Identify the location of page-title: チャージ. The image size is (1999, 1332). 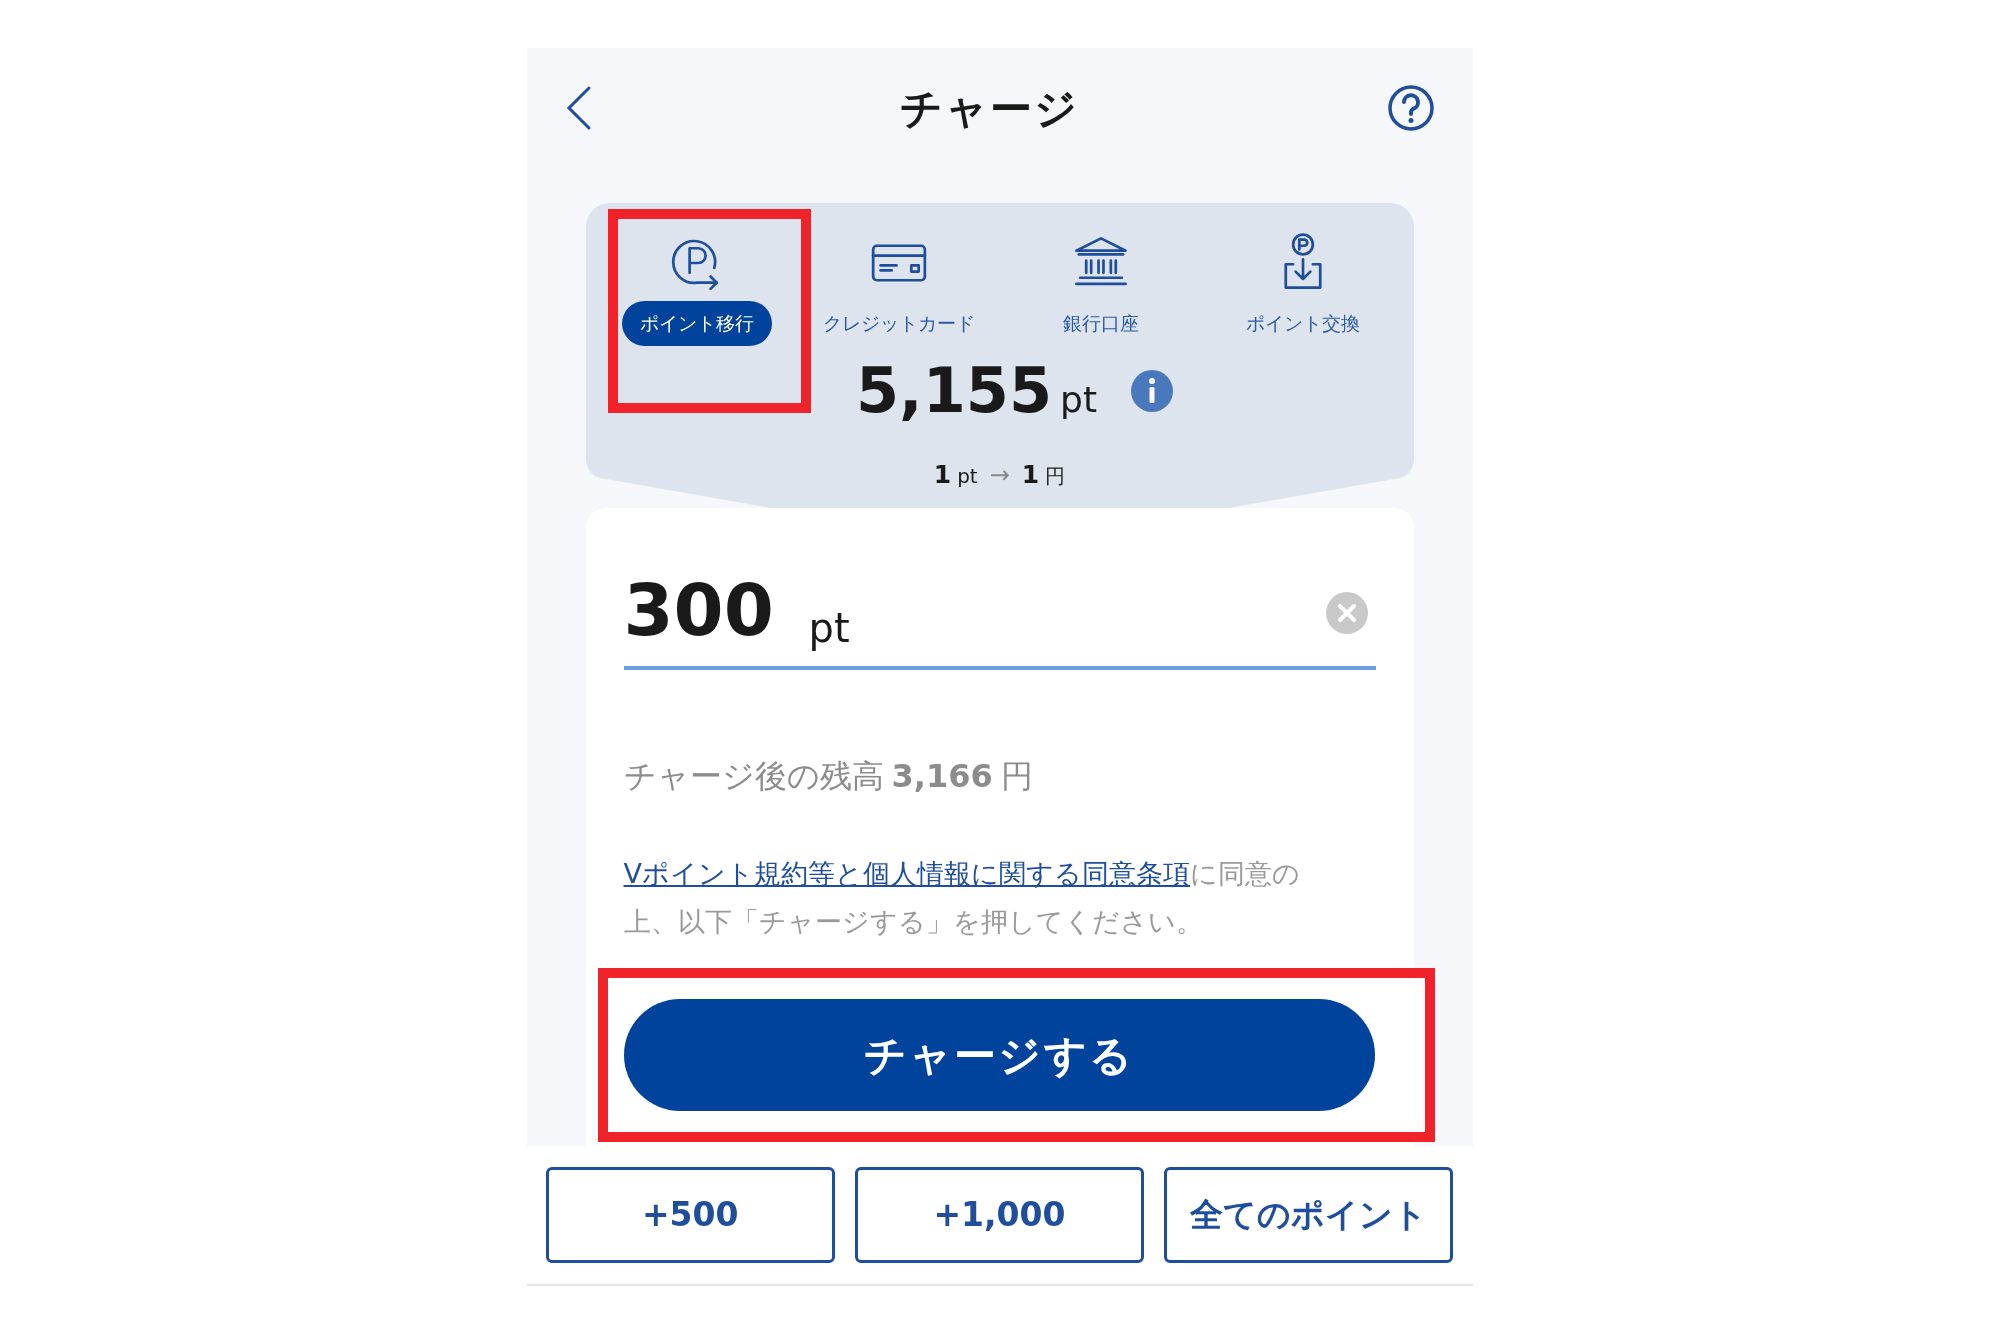
(989, 108).